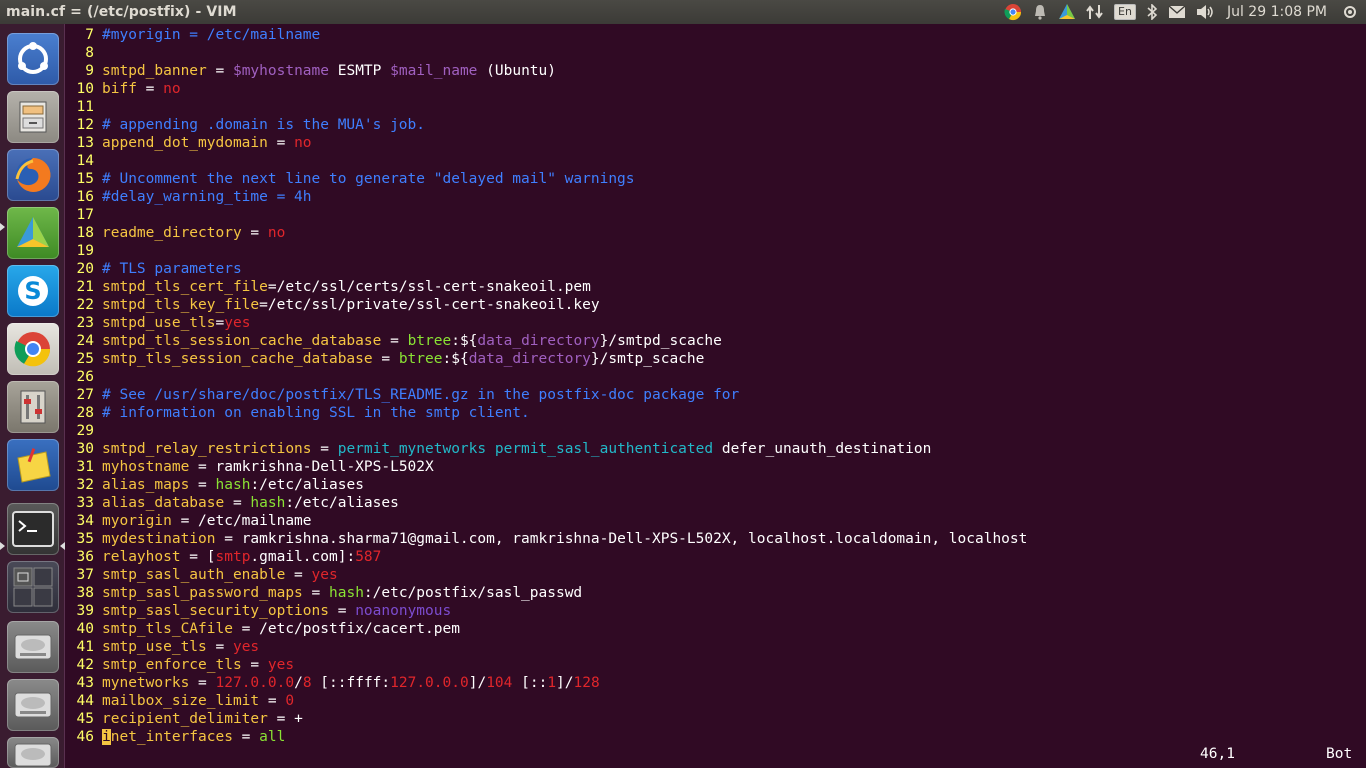 The width and height of the screenshot is (1366, 768). What do you see at coordinates (1277, 12) in the screenshot?
I see `clock: Jul 29 1:08 PM` at bounding box center [1277, 12].